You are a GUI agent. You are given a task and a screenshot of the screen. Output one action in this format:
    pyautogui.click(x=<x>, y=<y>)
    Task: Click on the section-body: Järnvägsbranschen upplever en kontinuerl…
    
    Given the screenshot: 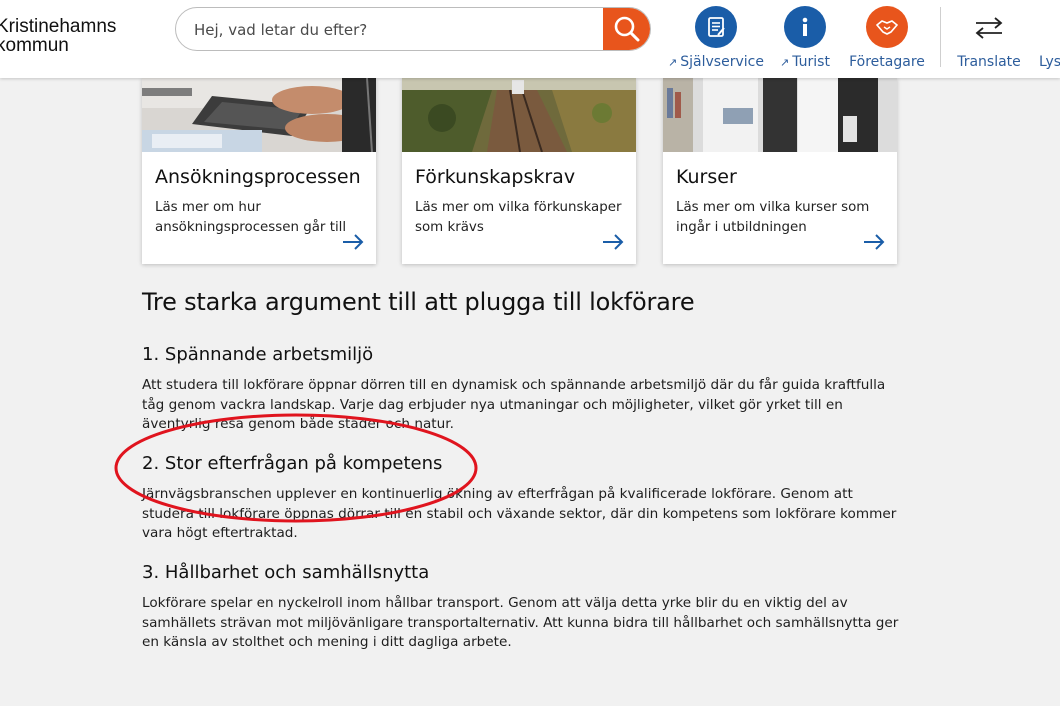 What is the action you would take?
    pyautogui.click(x=519, y=513)
    